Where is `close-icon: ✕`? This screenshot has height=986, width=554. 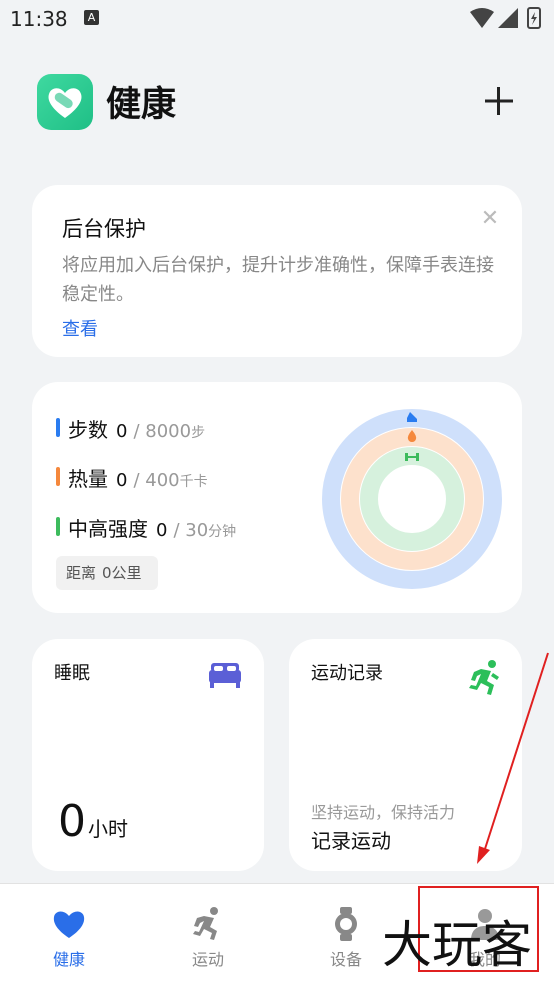
close-icon: ✕ is located at coordinates (490, 219).